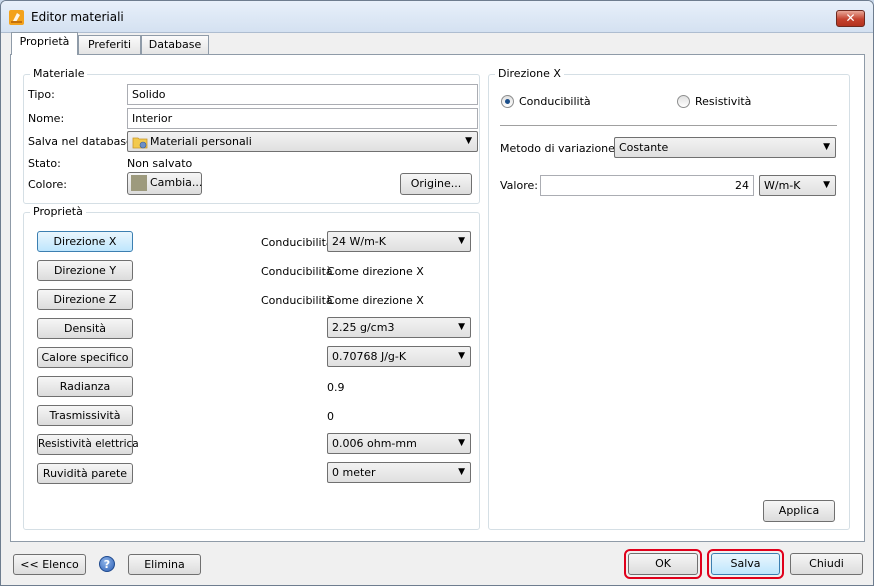 The image size is (874, 586). What do you see at coordinates (529, 73) in the screenshot?
I see `direzione-x-group-title: Direzione X` at bounding box center [529, 73].